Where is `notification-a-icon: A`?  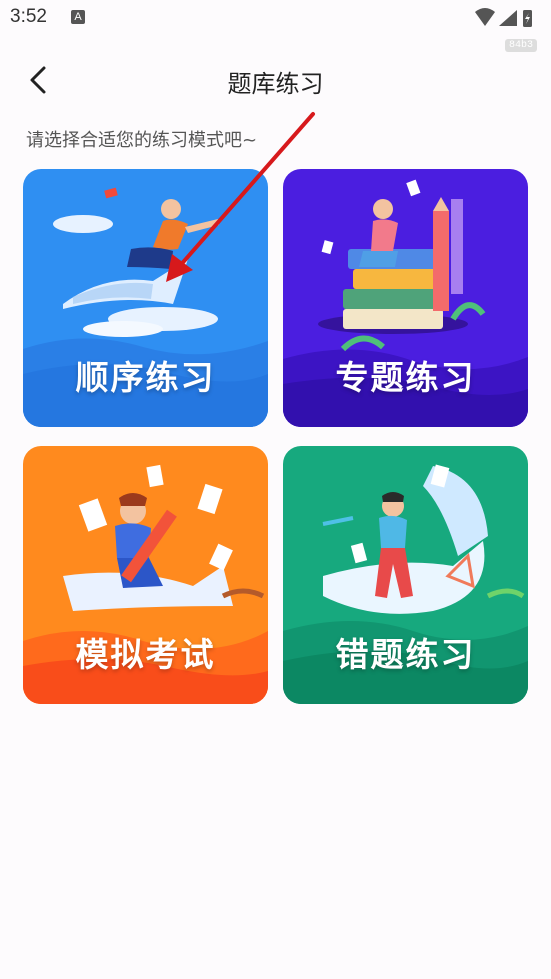 notification-a-icon: A is located at coordinates (78, 17).